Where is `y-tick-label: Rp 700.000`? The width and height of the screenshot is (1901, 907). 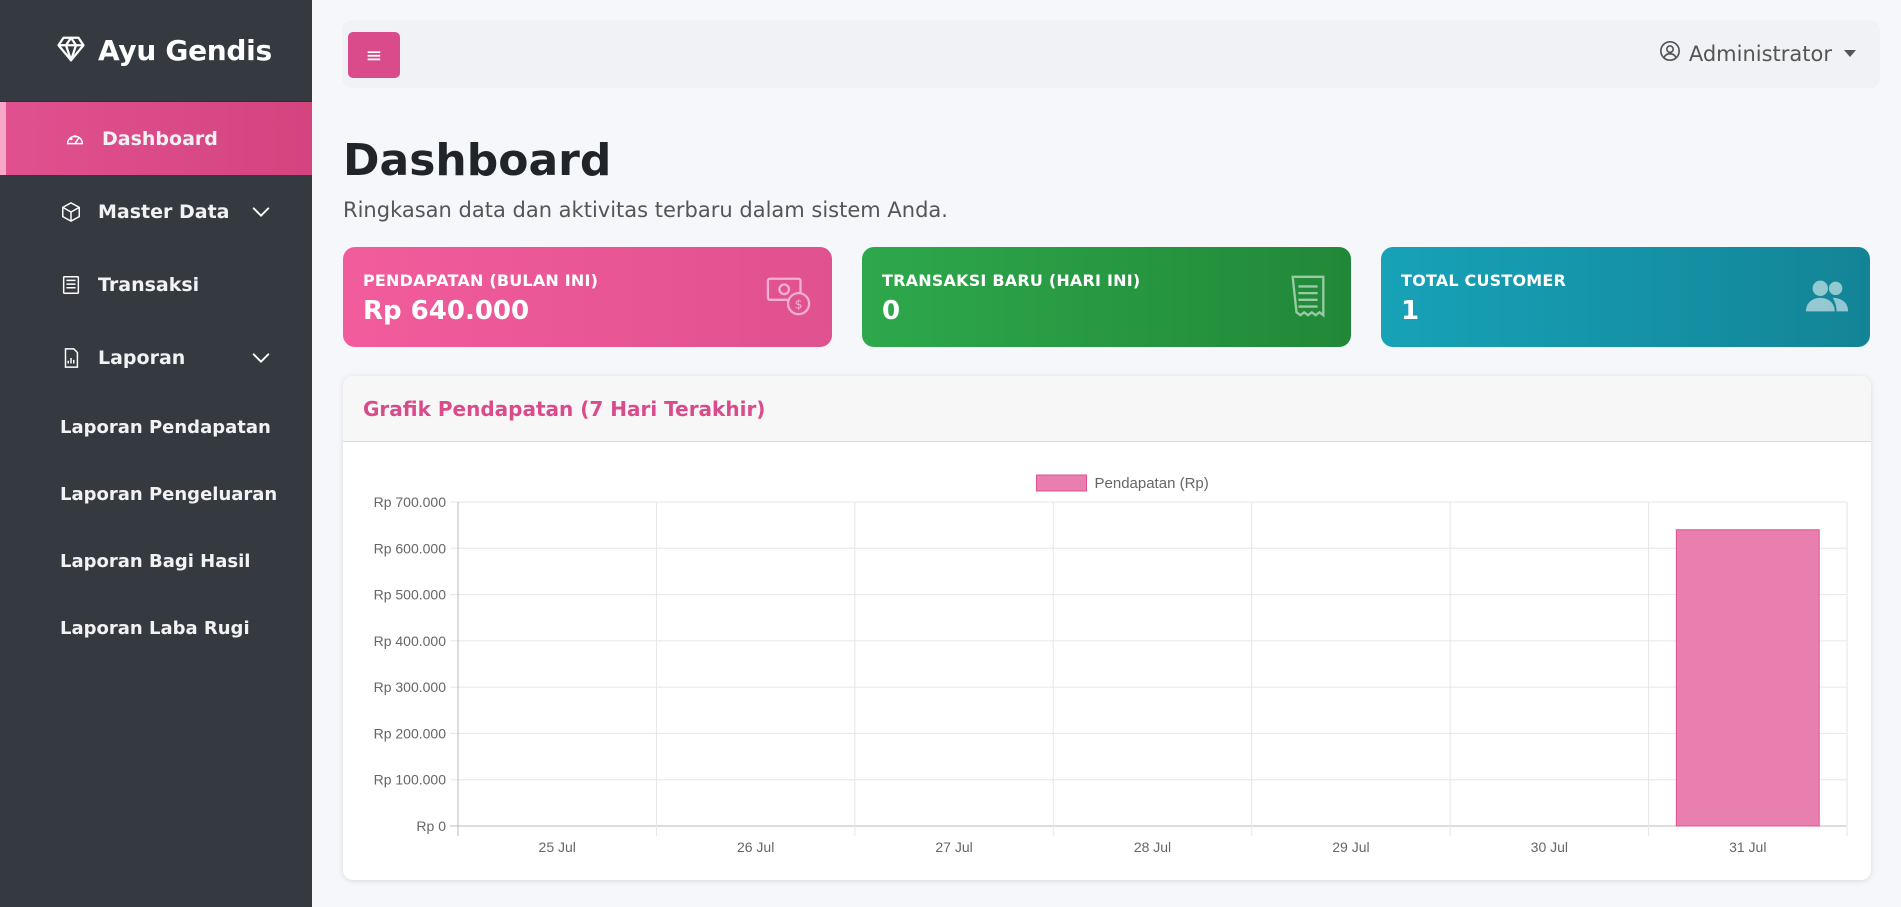
y-tick-label: Rp 700.000 is located at coordinates (410, 502).